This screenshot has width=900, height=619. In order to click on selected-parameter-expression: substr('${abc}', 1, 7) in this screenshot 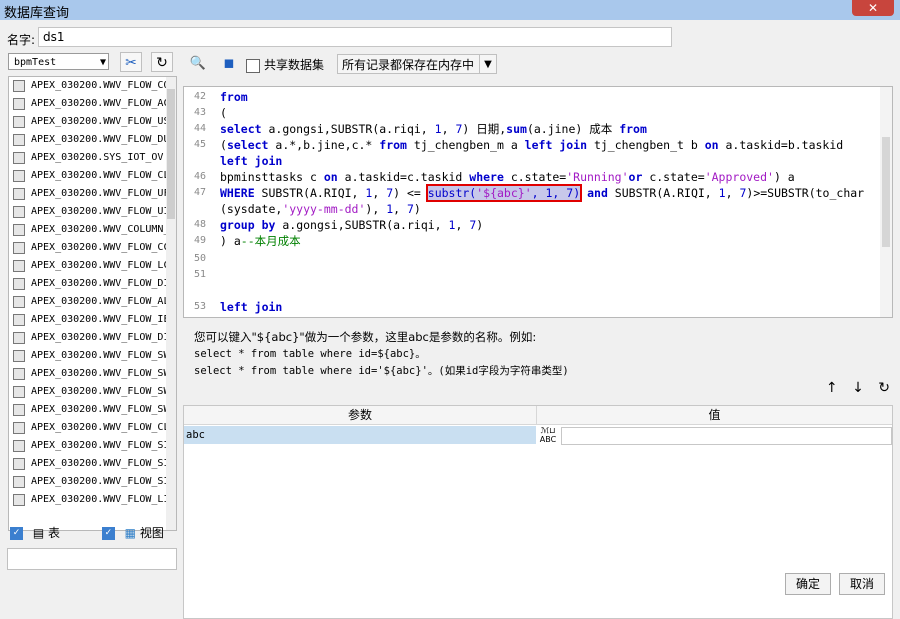, I will do `click(504, 193)`.